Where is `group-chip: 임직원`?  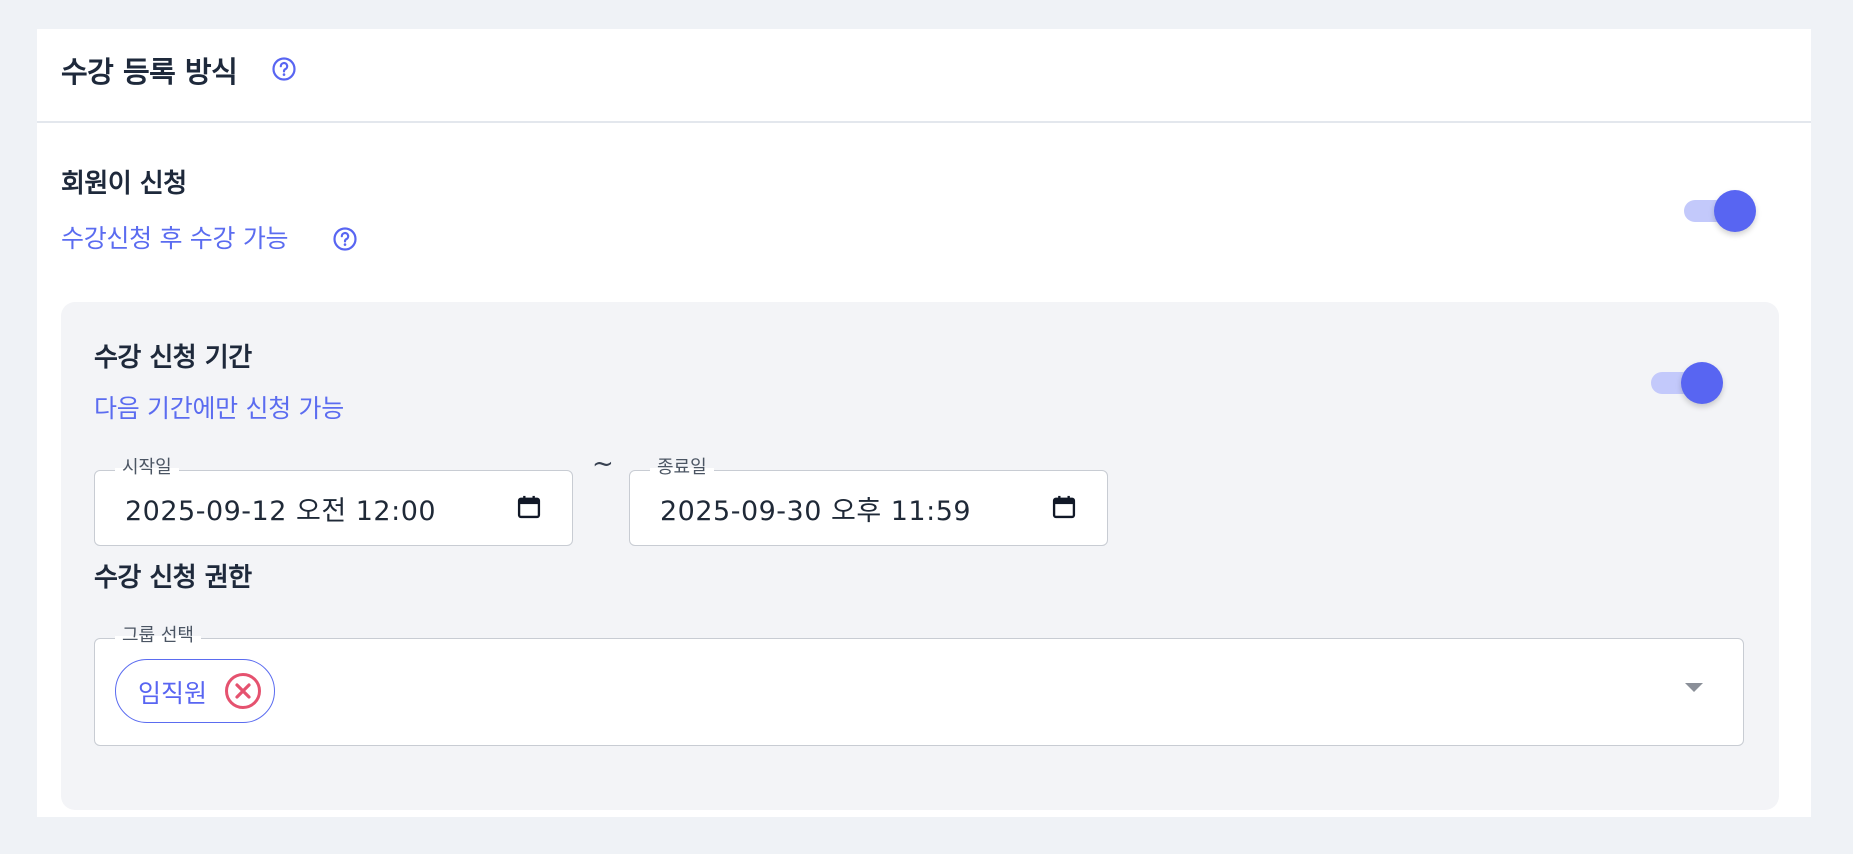 group-chip: 임직원 is located at coordinates (195, 691).